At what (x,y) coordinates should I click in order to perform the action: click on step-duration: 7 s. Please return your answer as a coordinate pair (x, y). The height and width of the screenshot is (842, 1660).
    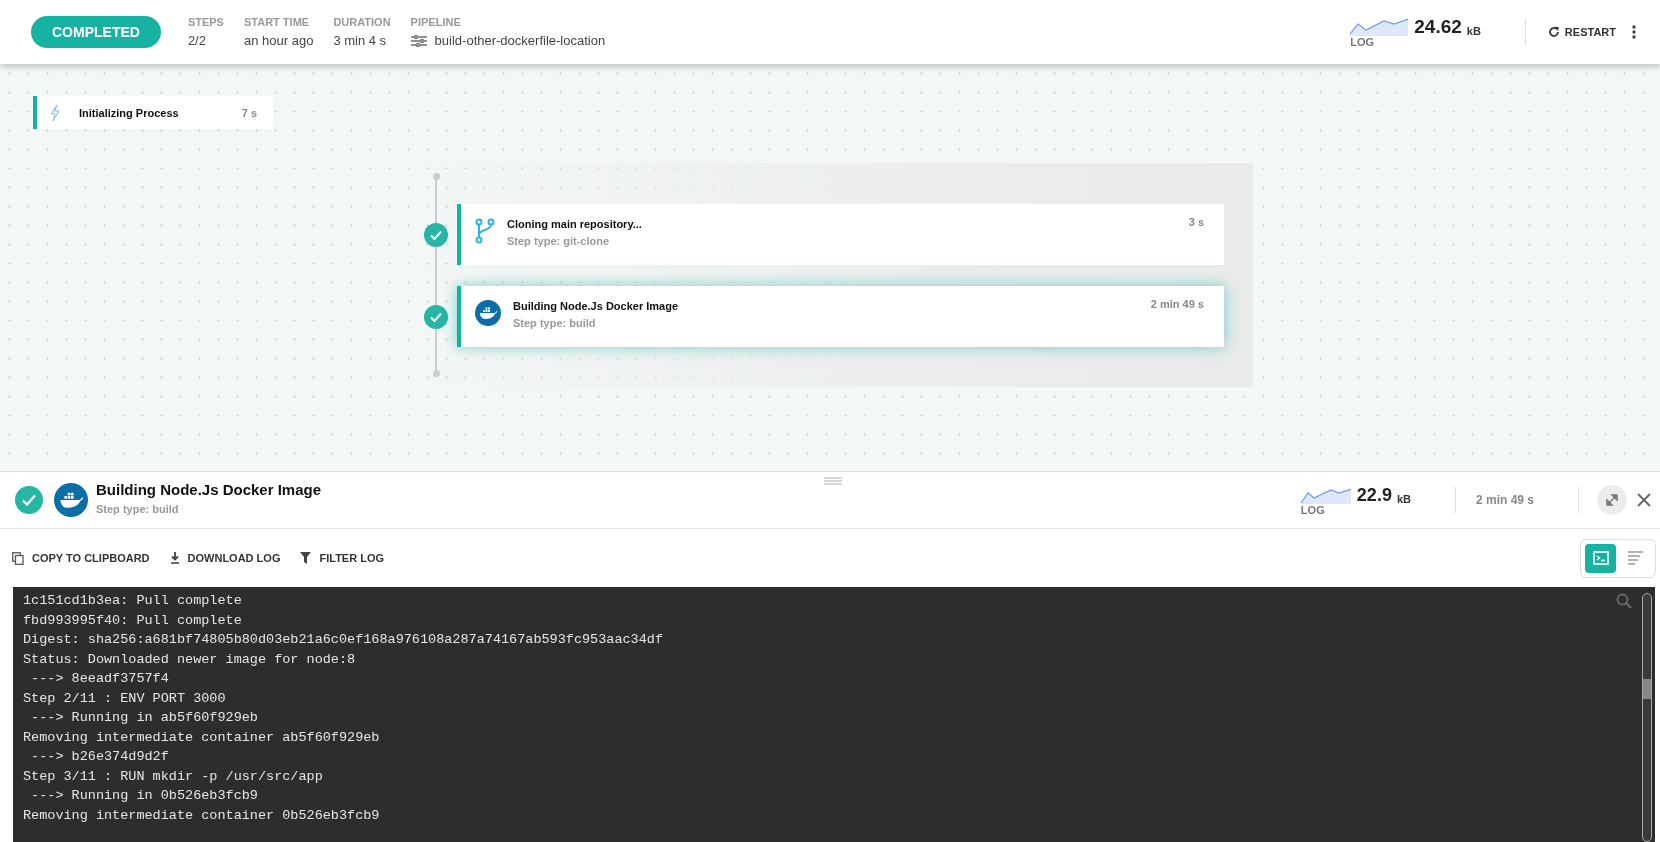
    Looking at the image, I should click on (249, 112).